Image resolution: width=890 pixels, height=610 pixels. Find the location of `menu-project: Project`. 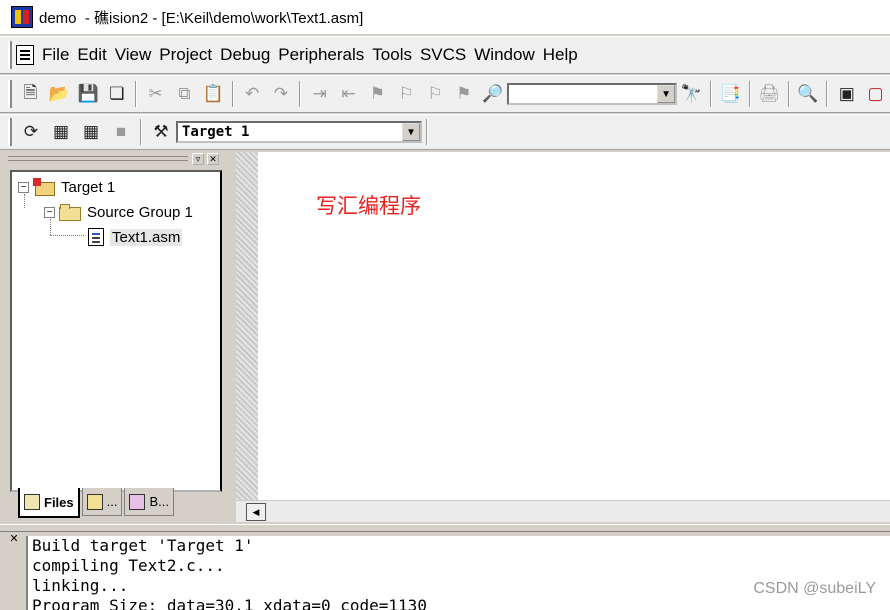

menu-project: Project is located at coordinates (185, 55).